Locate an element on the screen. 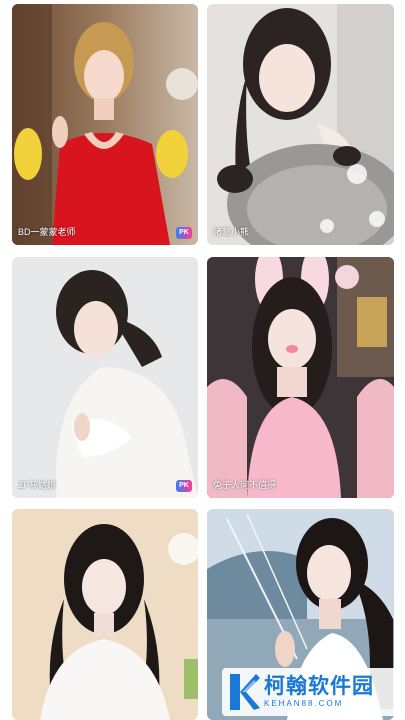 The image size is (405, 720). watermark-url: KEHAN88.COM is located at coordinates (304, 703).